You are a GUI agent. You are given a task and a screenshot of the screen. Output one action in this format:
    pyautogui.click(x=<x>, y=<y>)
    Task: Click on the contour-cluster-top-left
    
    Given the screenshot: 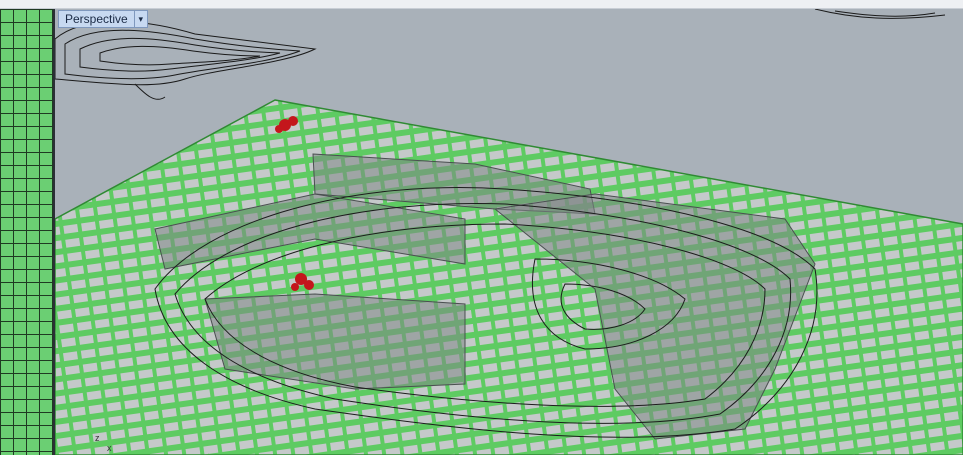 What is the action you would take?
    pyautogui.click(x=186, y=60)
    